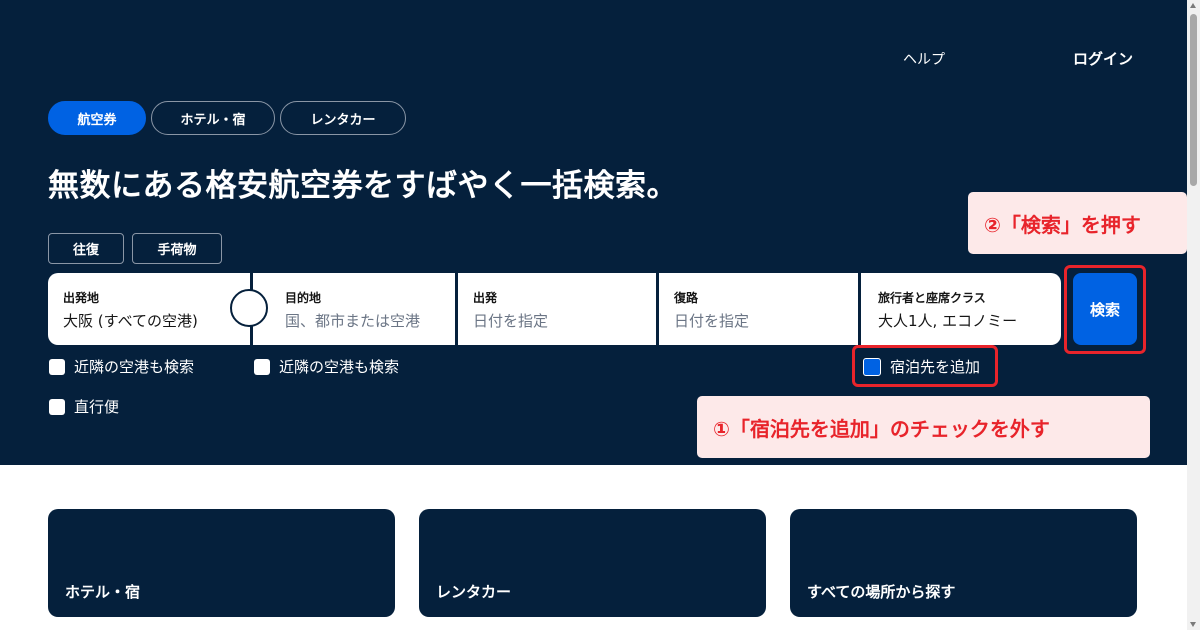  What do you see at coordinates (213, 118) in the screenshot?
I see `tab-hotels: ホテル・宿` at bounding box center [213, 118].